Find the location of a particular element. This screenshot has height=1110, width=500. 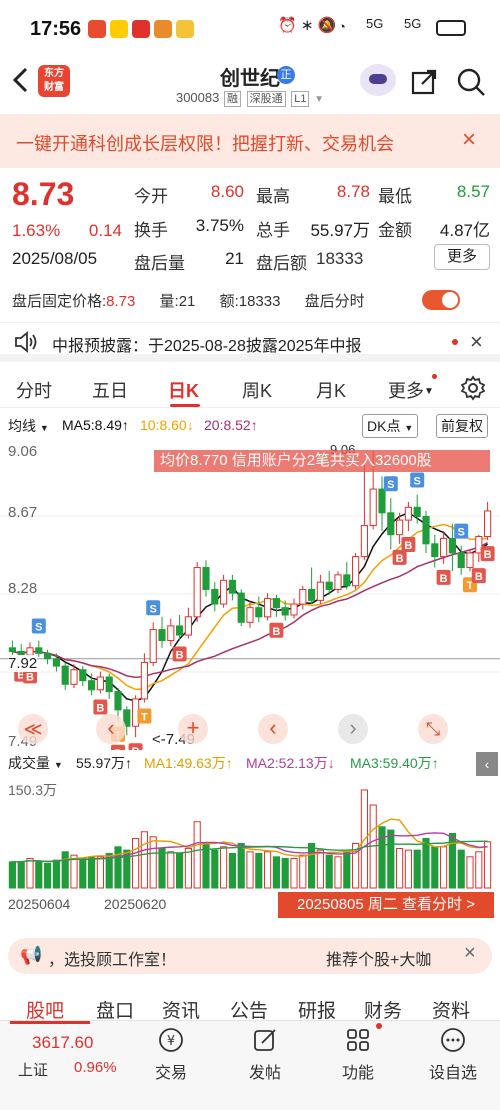

tab-monthly-k: 月K is located at coordinates (331, 390).